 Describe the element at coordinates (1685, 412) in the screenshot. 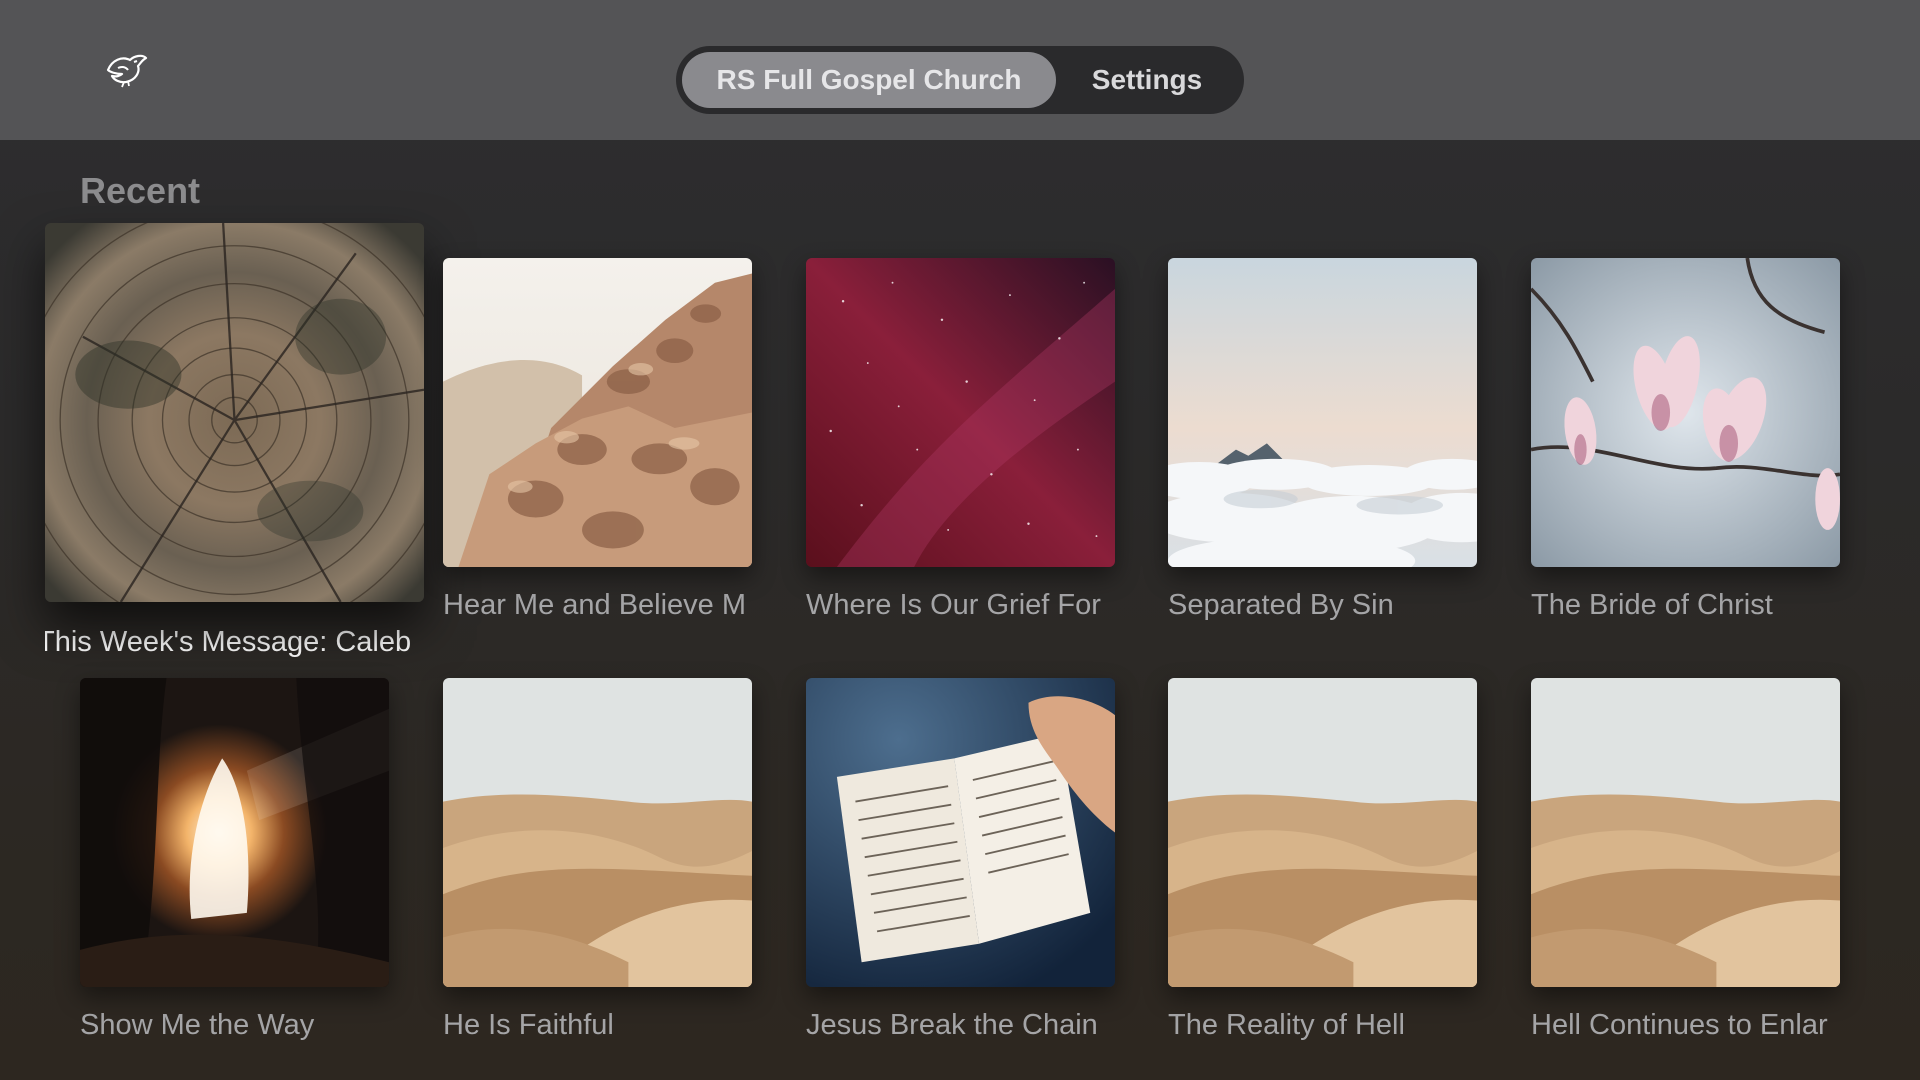

I see `thumbnail-magnolia` at that location.